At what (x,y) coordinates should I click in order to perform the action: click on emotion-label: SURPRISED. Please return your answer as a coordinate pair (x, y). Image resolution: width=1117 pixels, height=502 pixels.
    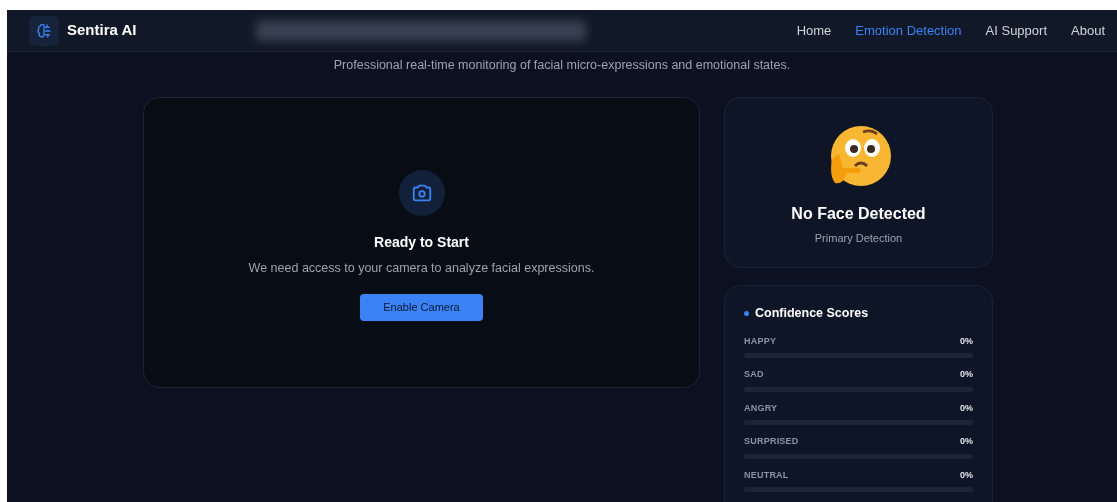
    Looking at the image, I should click on (771, 441).